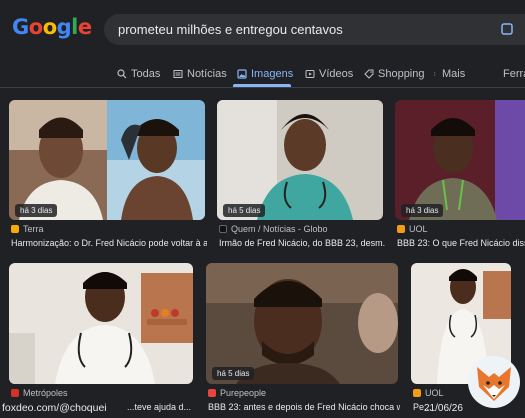 The height and width of the screenshot is (418, 525). I want to click on search-input: prometeu milhões e entregou centavos, so click(230, 29).